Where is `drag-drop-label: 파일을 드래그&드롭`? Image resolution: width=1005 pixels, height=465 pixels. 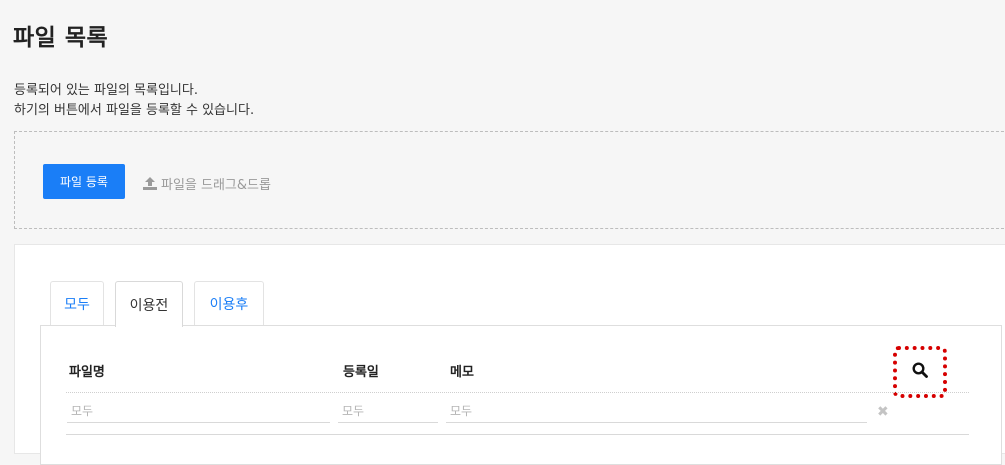
drag-drop-label: 파일을 드래그&드롭 is located at coordinates (216, 185).